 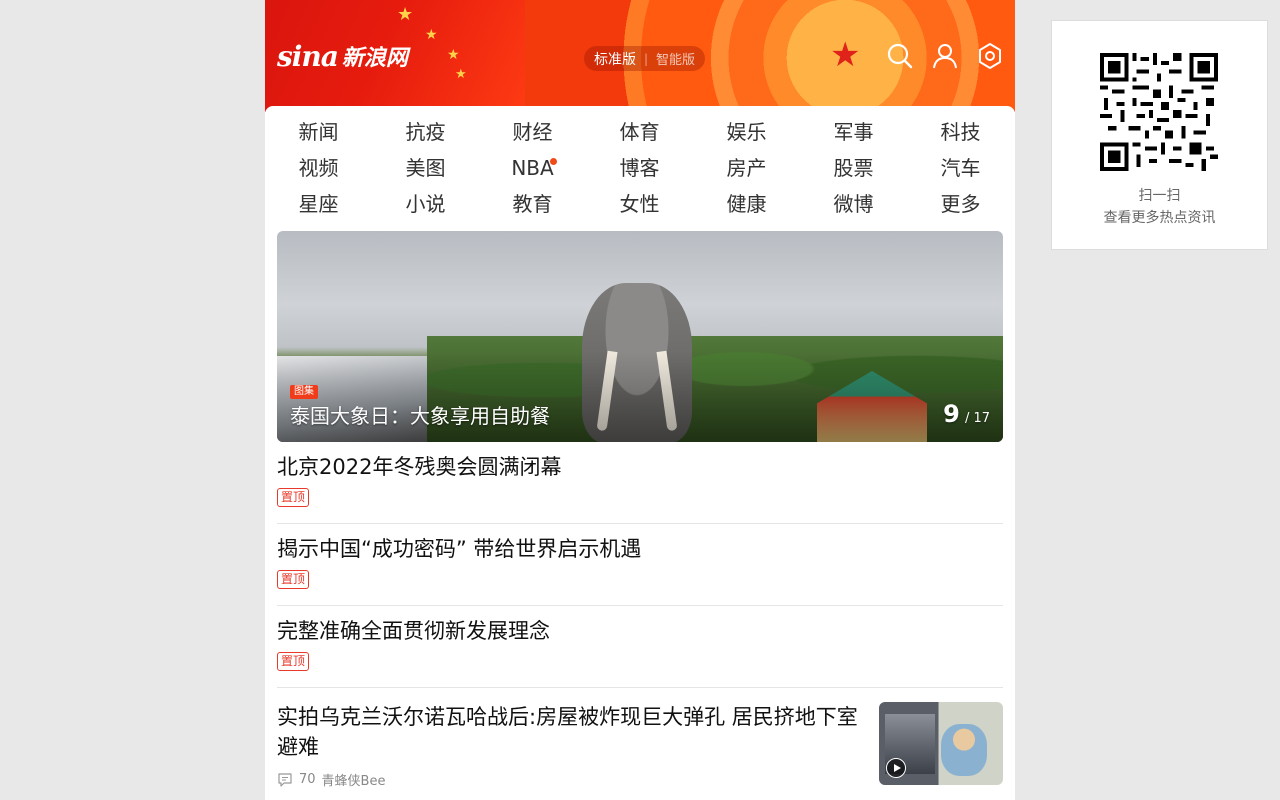 I want to click on nav-item-more: 更多, so click(x=960, y=204).